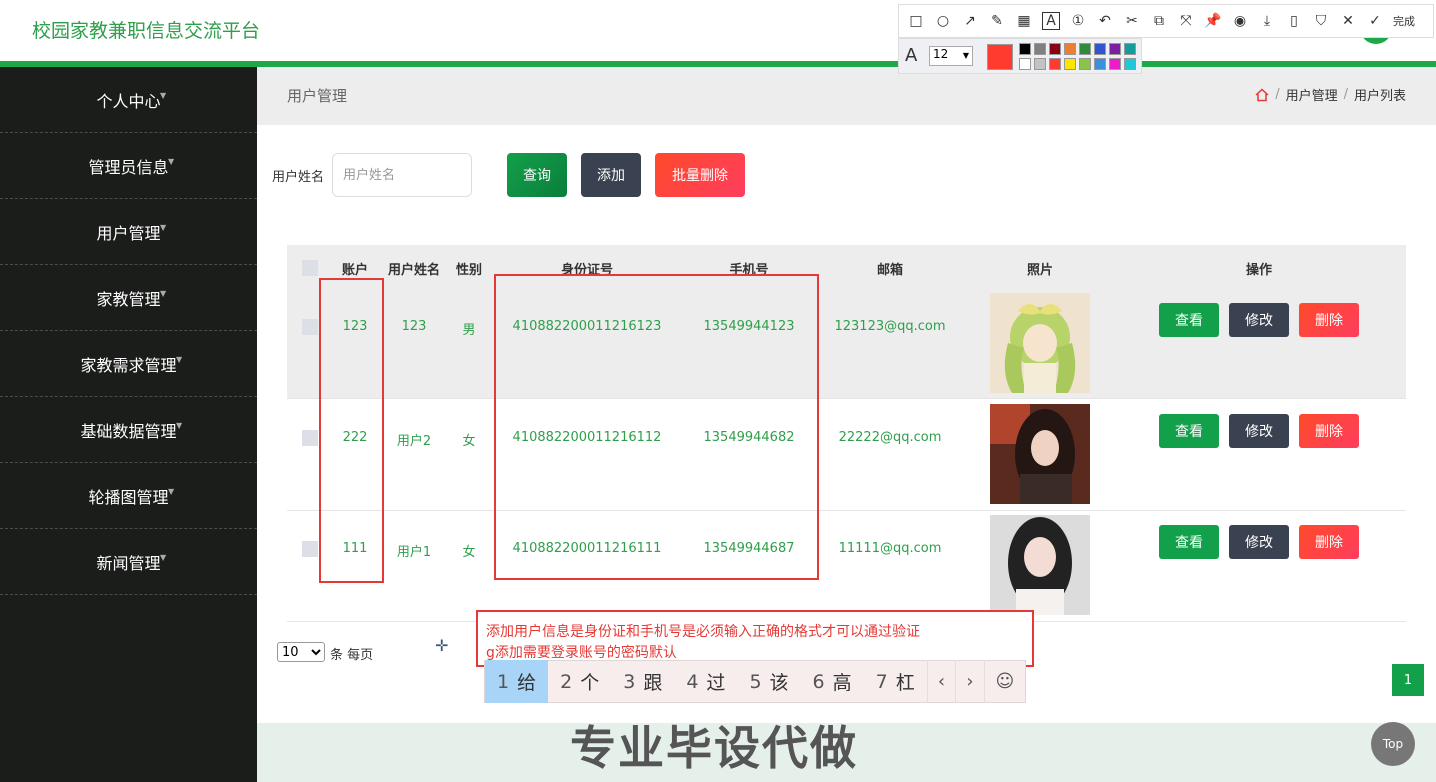 This screenshot has width=1436, height=782. Describe the element at coordinates (517, 681) in the screenshot. I see `ime-candidate: 1给` at that location.